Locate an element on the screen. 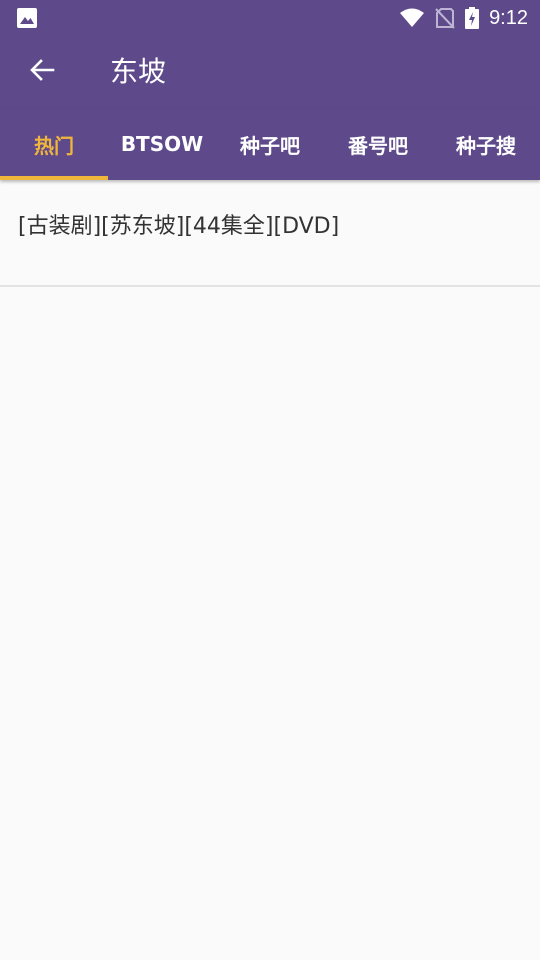 The image size is (540, 960). status-icons: 9:12 is located at coordinates (458, 18).